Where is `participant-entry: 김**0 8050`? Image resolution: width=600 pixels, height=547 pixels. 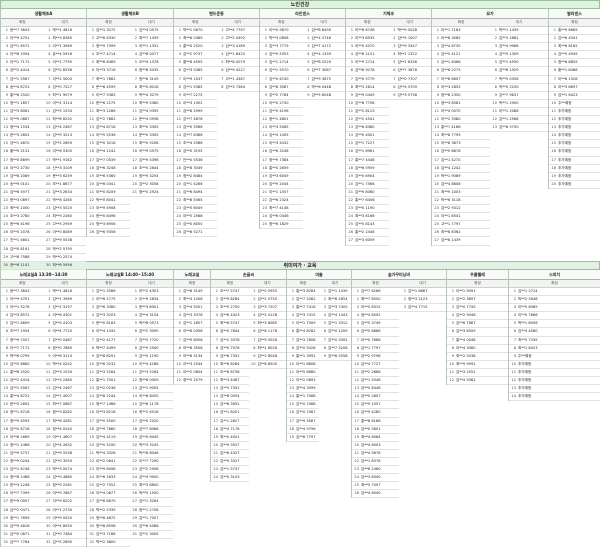 participant-entry: 김**0 8050 is located at coordinates (193, 224).